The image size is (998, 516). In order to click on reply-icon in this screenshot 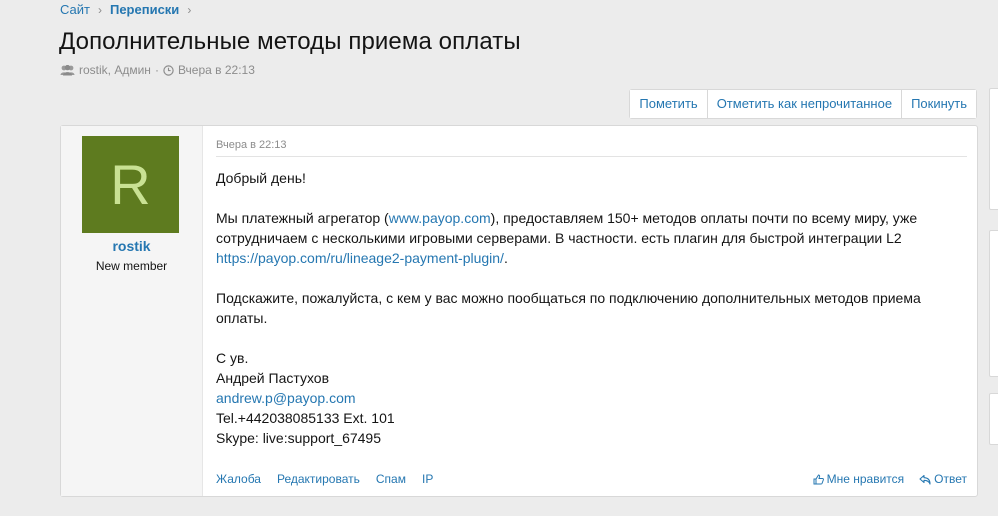, I will do `click(925, 479)`.